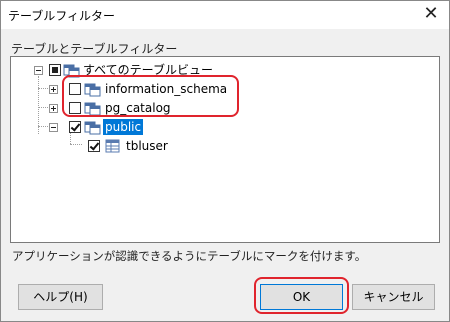 Image resolution: width=450 pixels, height=322 pixels. I want to click on title-bar: テーブルフィルター ✕, so click(225, 15).